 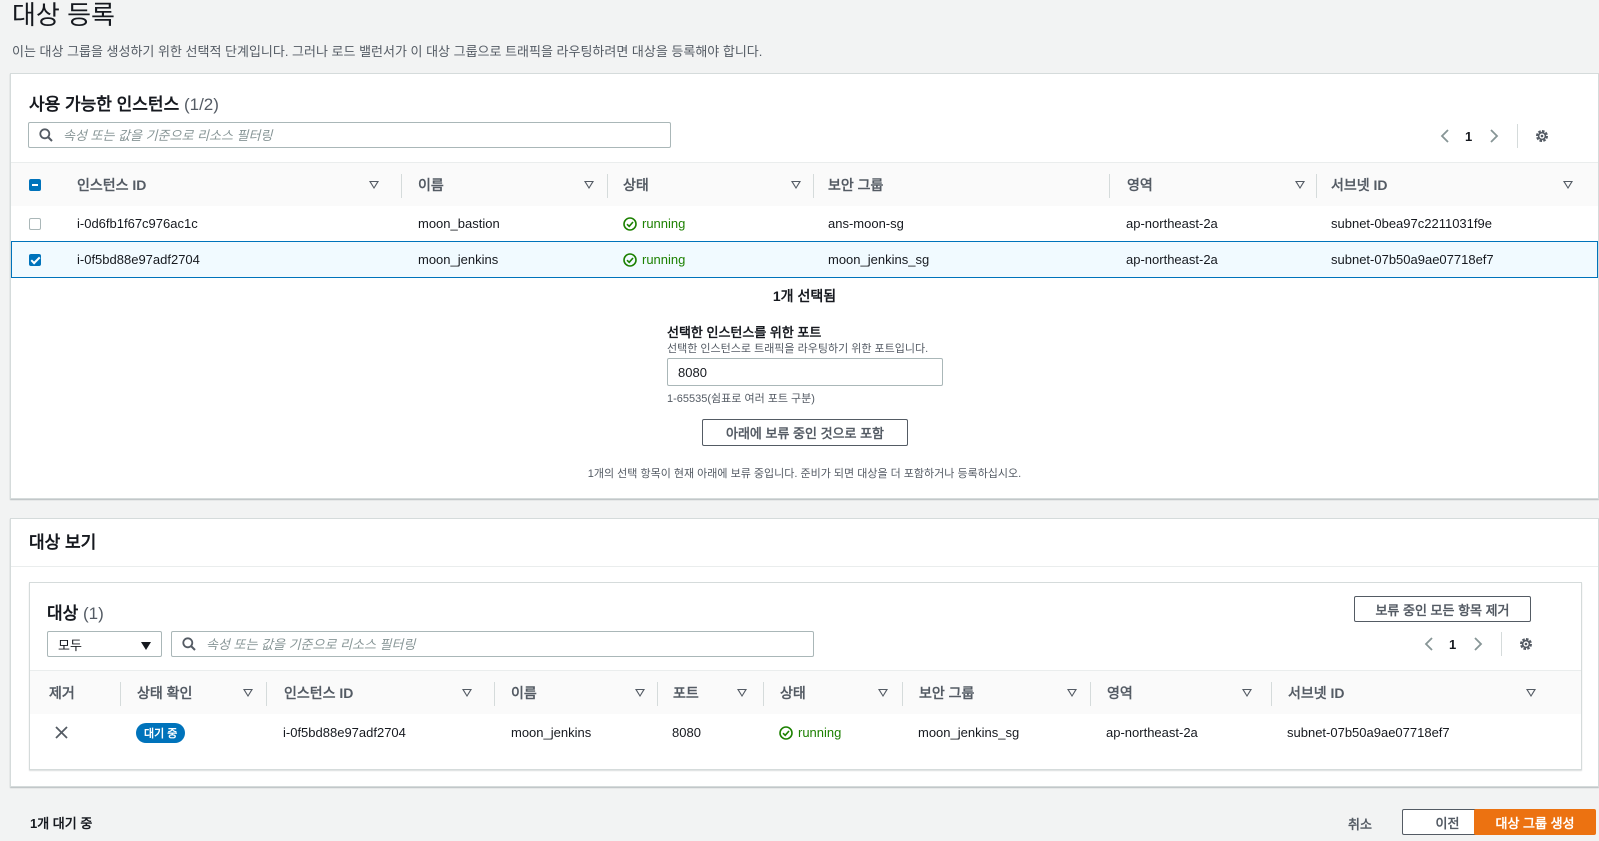 What do you see at coordinates (63, 15) in the screenshot?
I see `page-title: 대상 등록` at bounding box center [63, 15].